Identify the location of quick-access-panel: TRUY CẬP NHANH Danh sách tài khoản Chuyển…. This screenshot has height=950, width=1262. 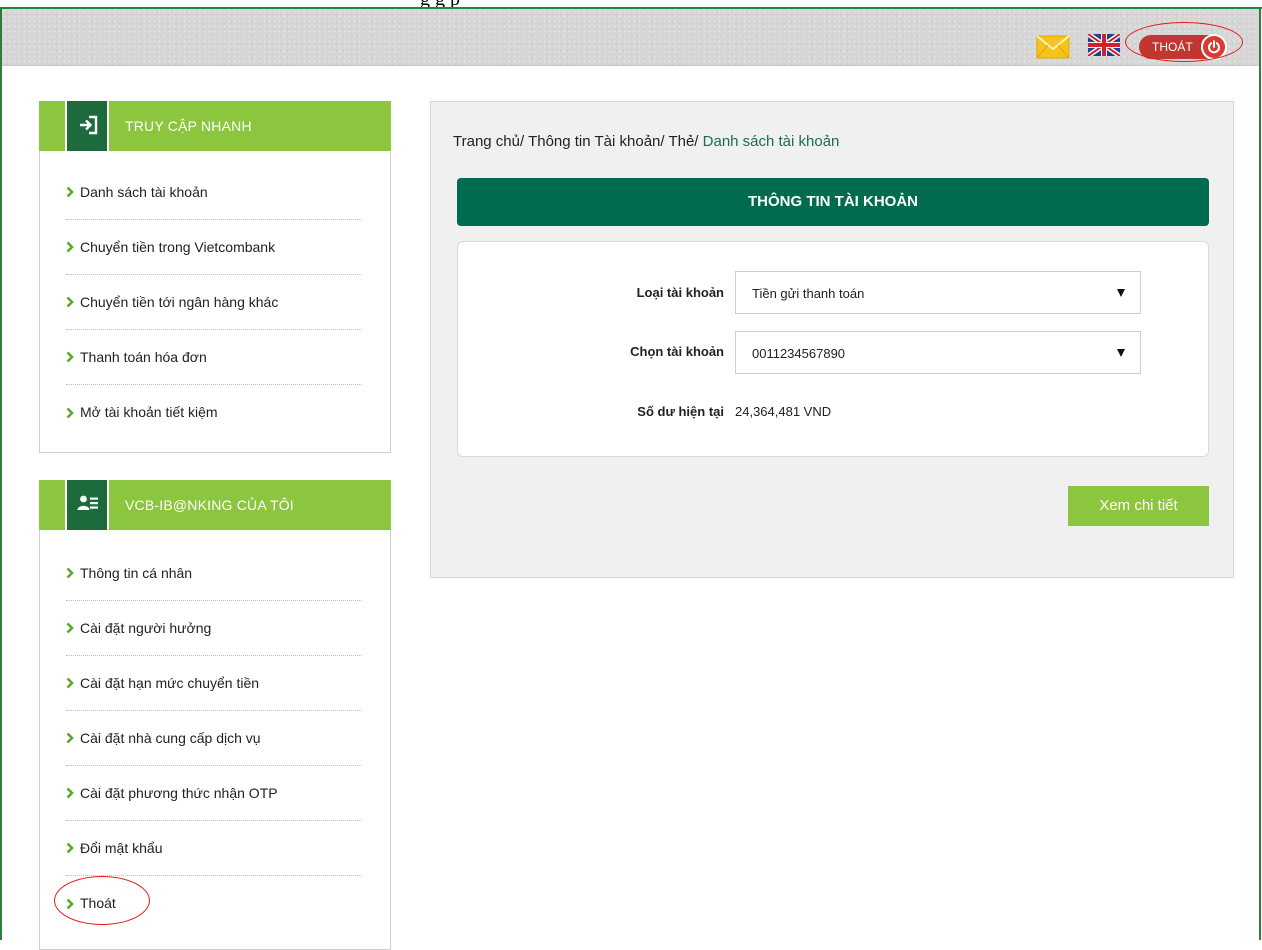
(215, 277).